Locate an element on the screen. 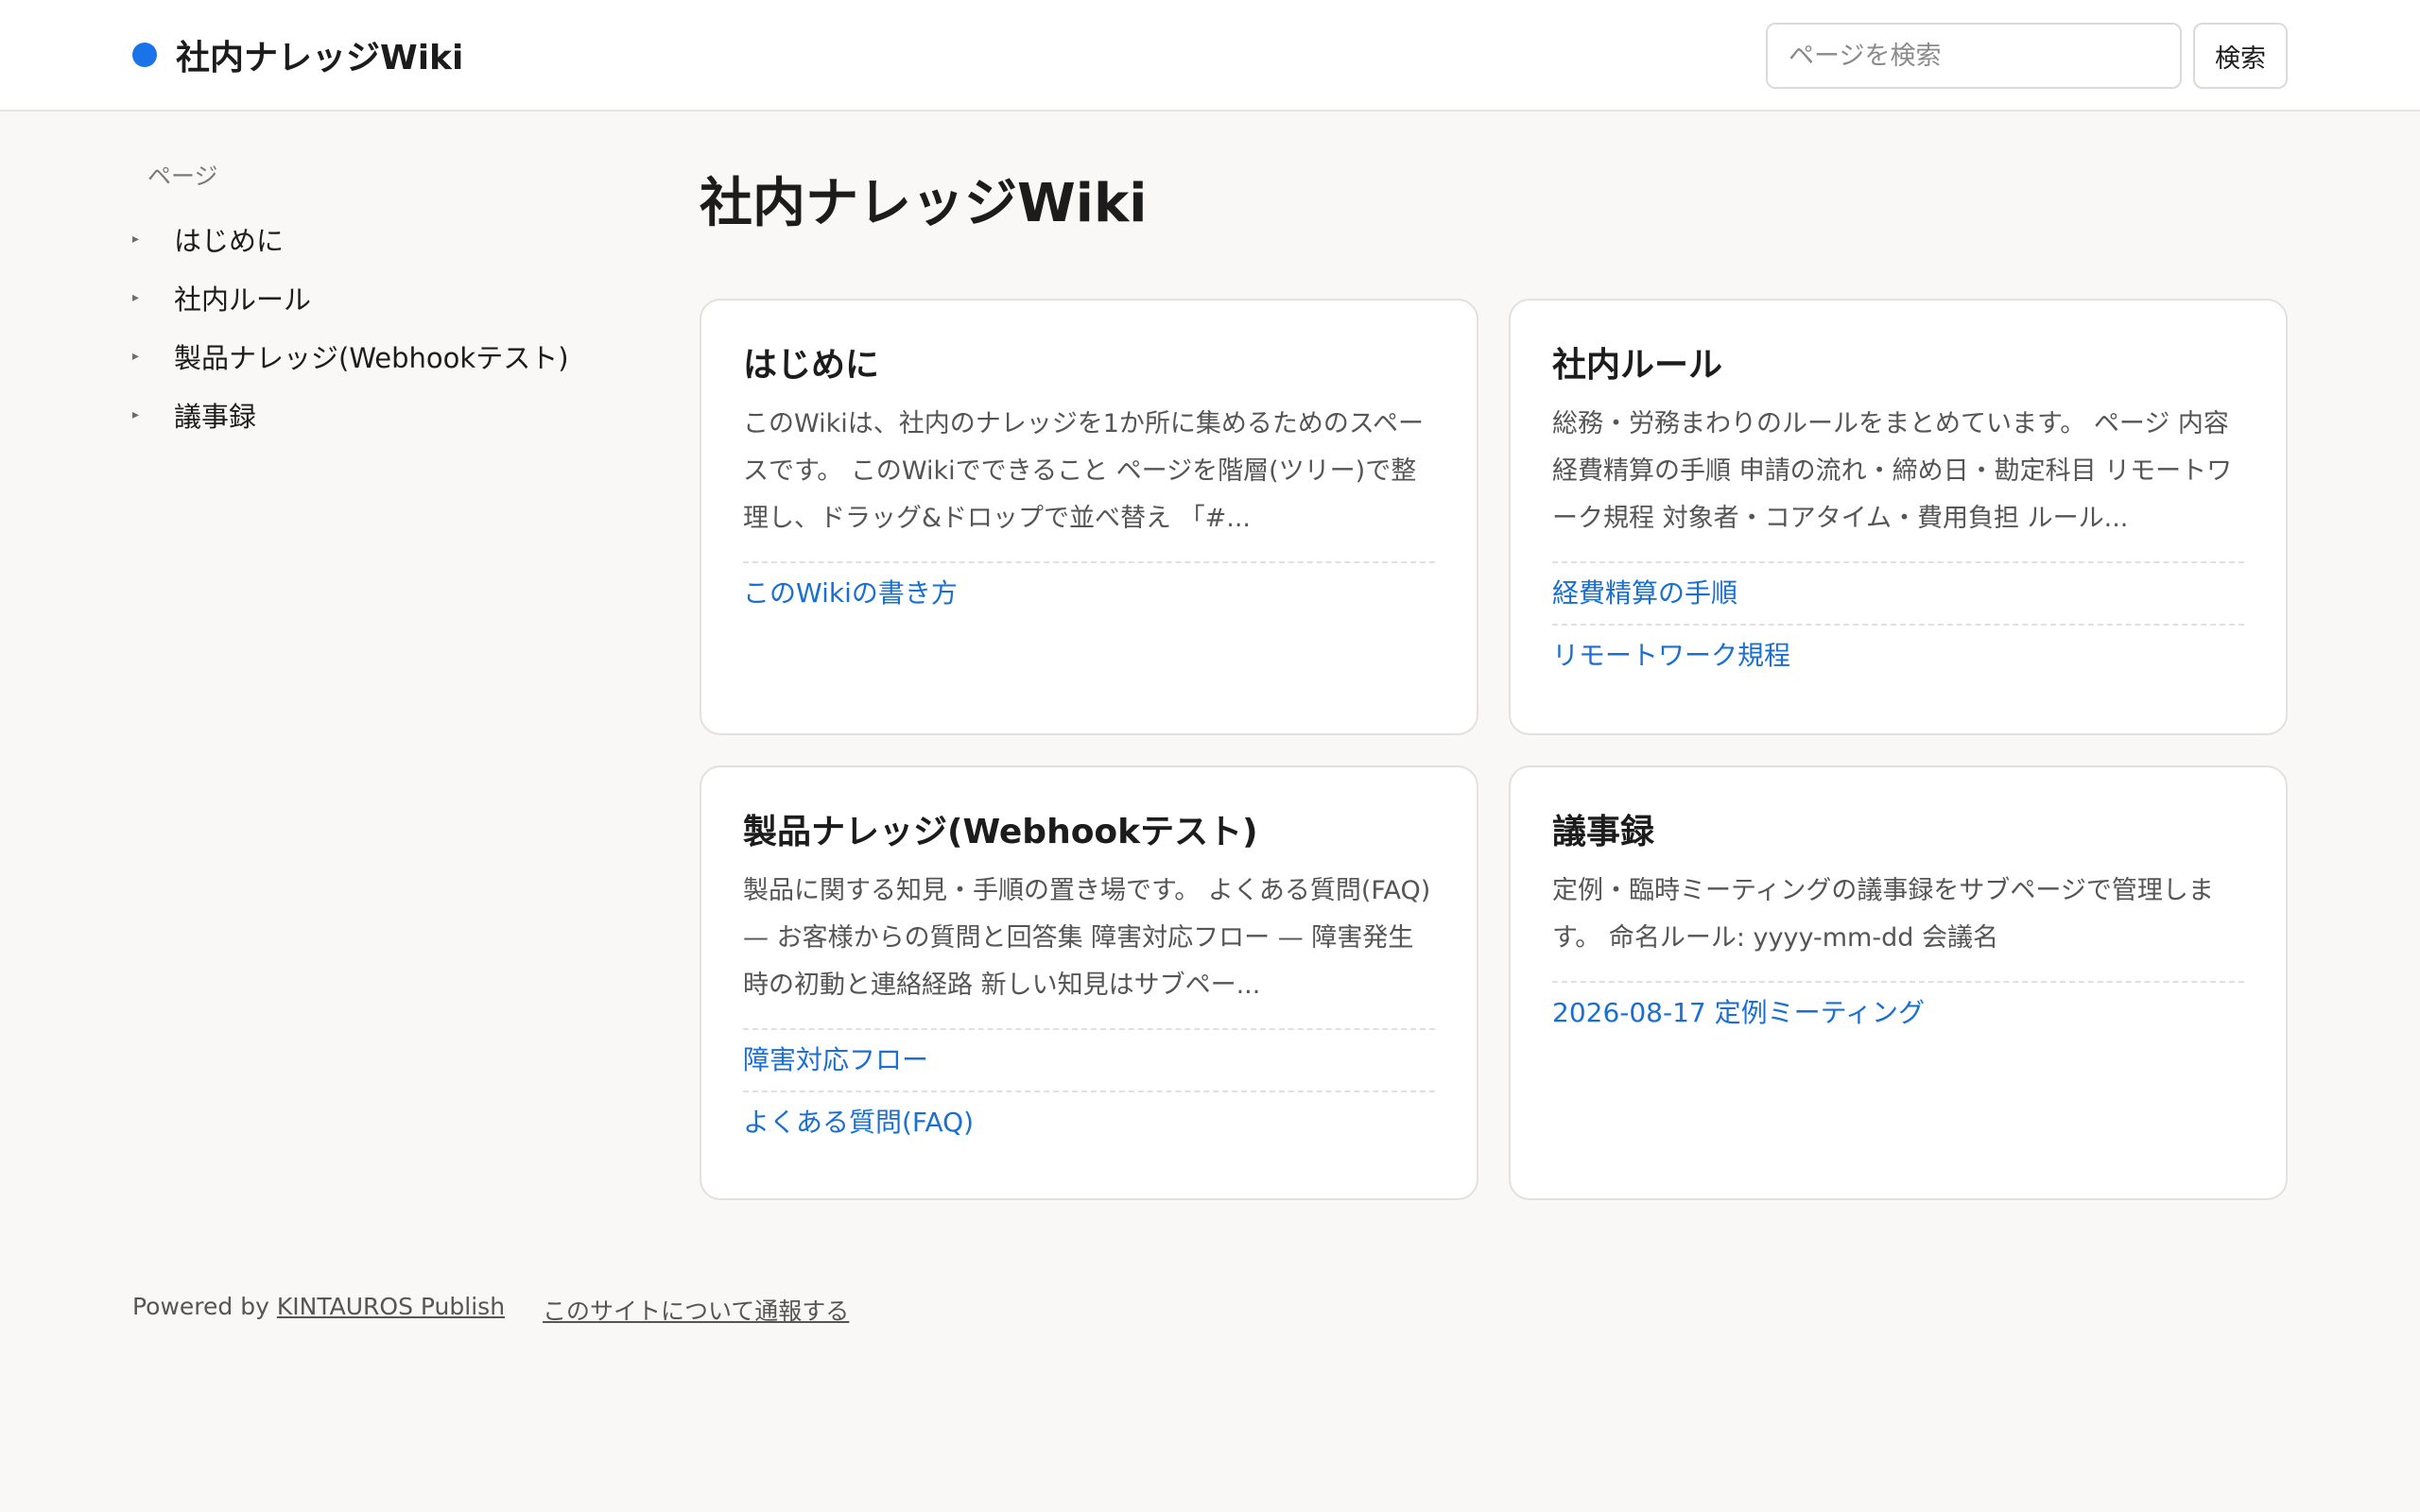 The width and height of the screenshot is (2420, 1512). sidebar-item-company-rules: ▸ 社内ルール is located at coordinates (397, 297).